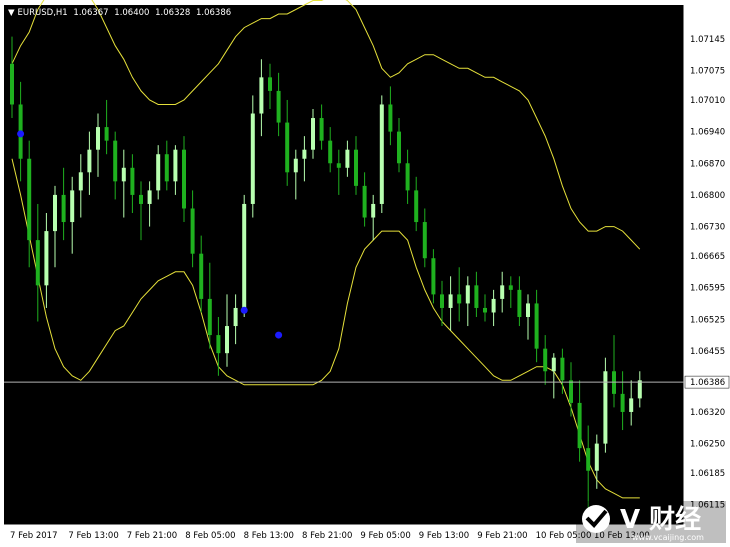 The width and height of the screenshot is (730, 547). What do you see at coordinates (707, 101) in the screenshot?
I see `y-tick-label: 1.07010` at bounding box center [707, 101].